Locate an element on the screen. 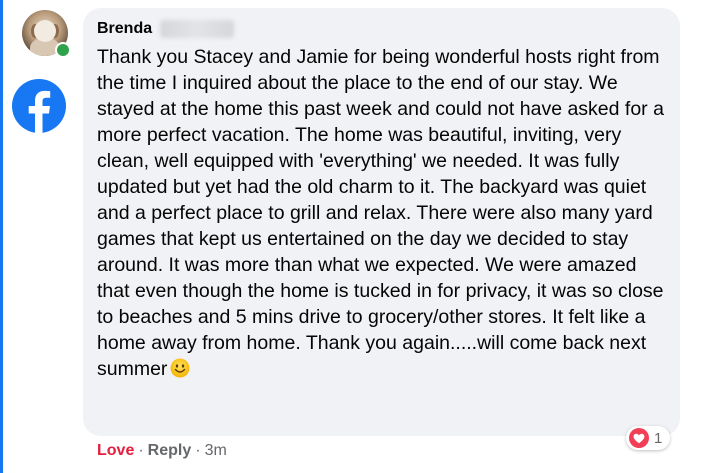  redacted-last-name is located at coordinates (197, 29).